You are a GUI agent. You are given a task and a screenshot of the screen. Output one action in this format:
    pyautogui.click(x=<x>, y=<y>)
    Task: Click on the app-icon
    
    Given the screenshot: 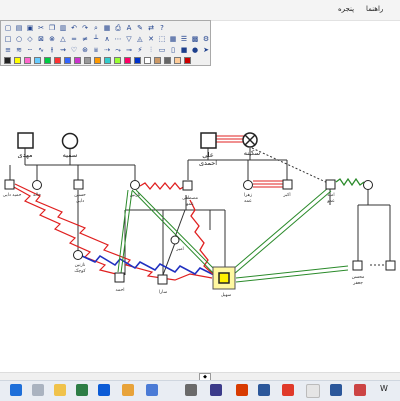 What is the action you would take?
    pyautogui.click(x=191, y=390)
    